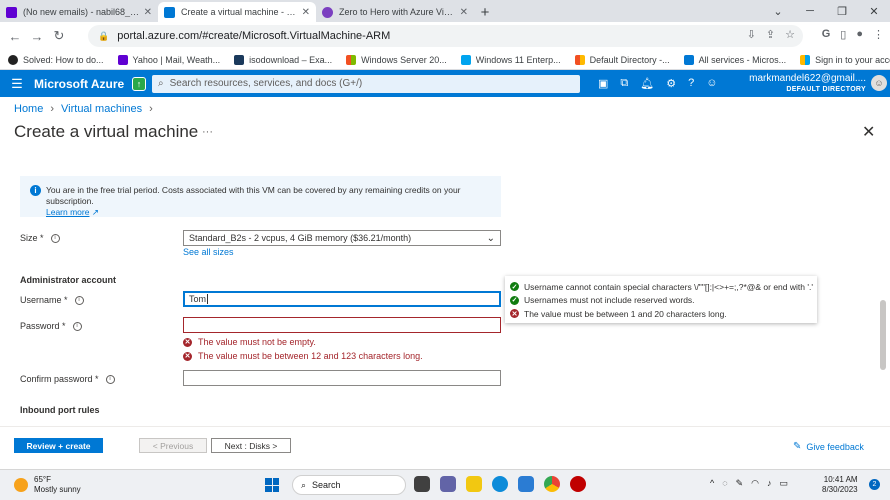 The width and height of the screenshot is (890, 500). Describe the element at coordinates (879, 83) in the screenshot. I see `avatar: ☺` at that location.